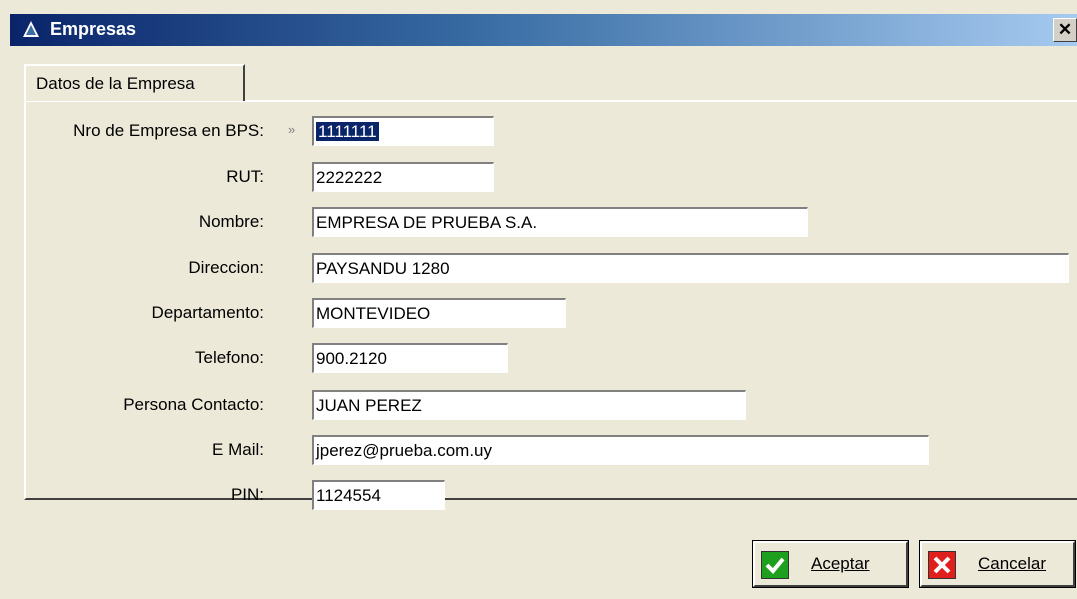  What do you see at coordinates (231, 221) in the screenshot?
I see `nombre-label: Nombre:` at bounding box center [231, 221].